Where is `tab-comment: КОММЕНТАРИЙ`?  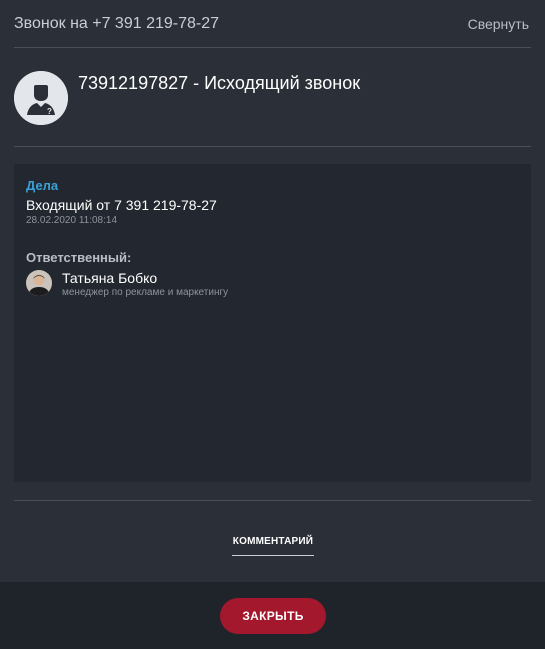 tab-comment: КОММЕНТАРИЙ is located at coordinates (273, 546).